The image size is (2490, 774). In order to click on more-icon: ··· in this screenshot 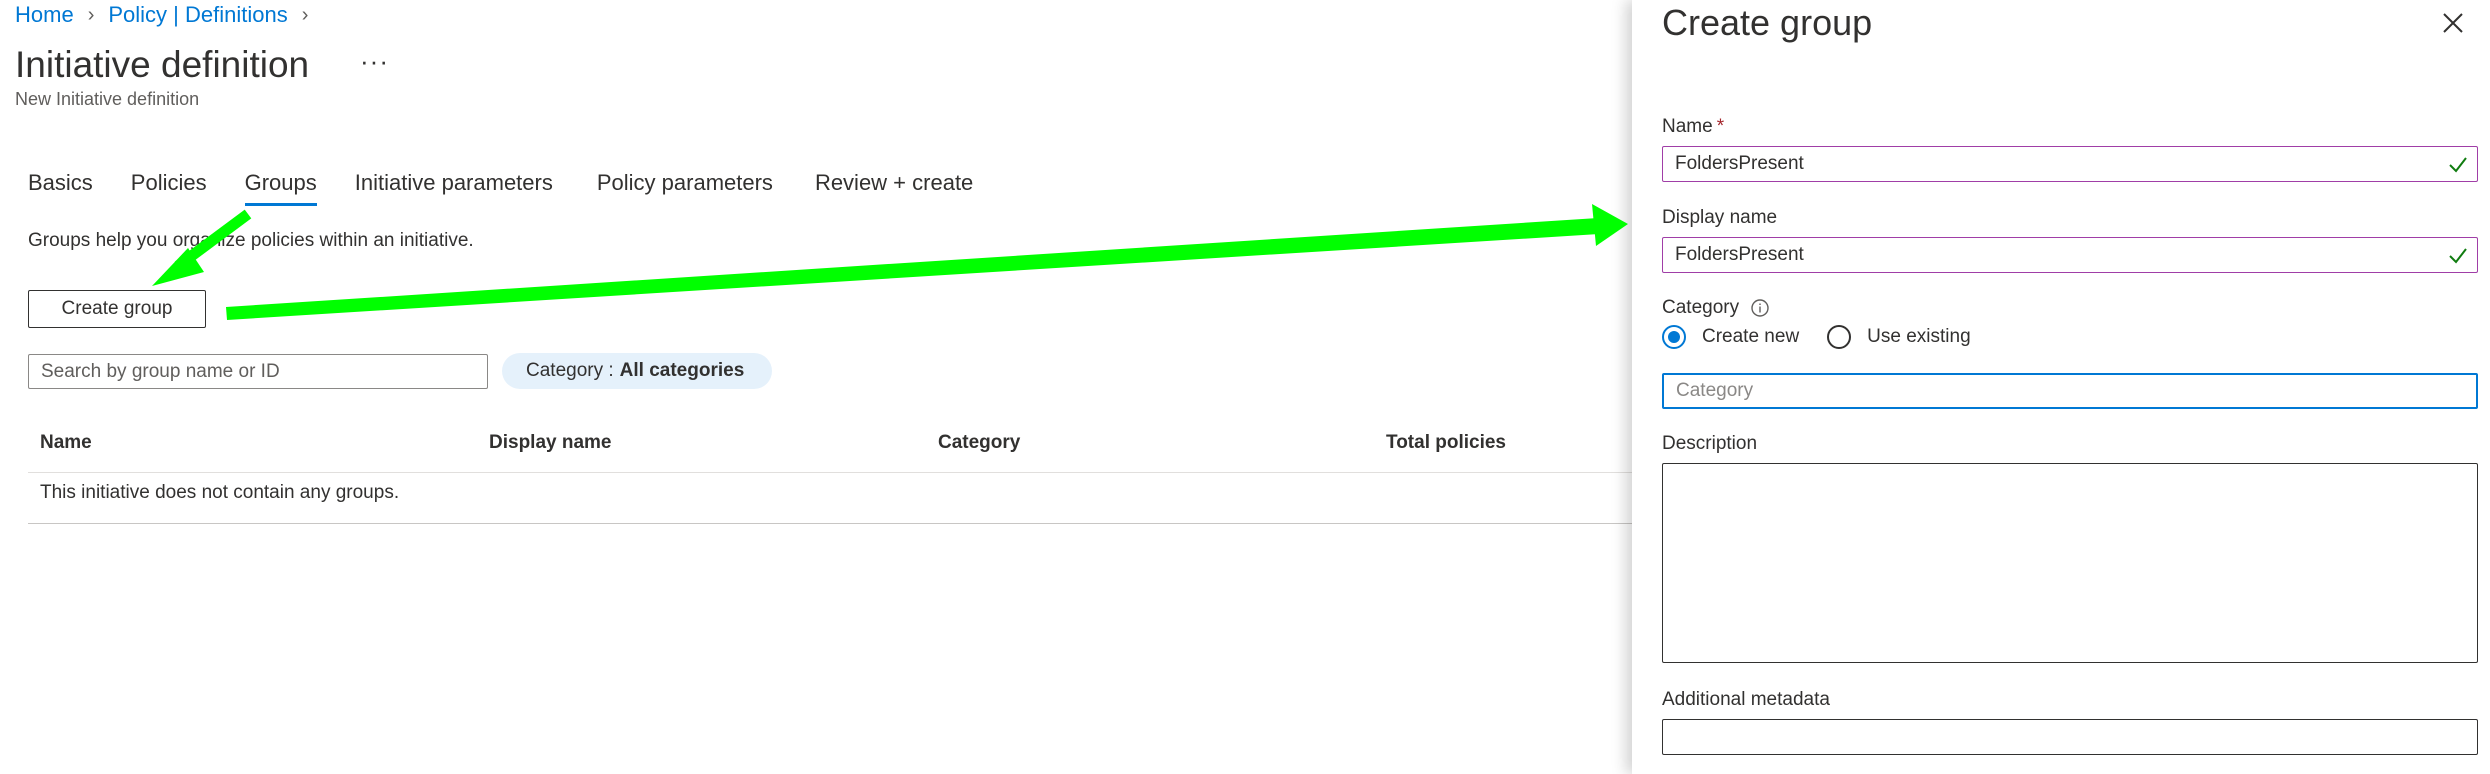, I will do `click(374, 61)`.